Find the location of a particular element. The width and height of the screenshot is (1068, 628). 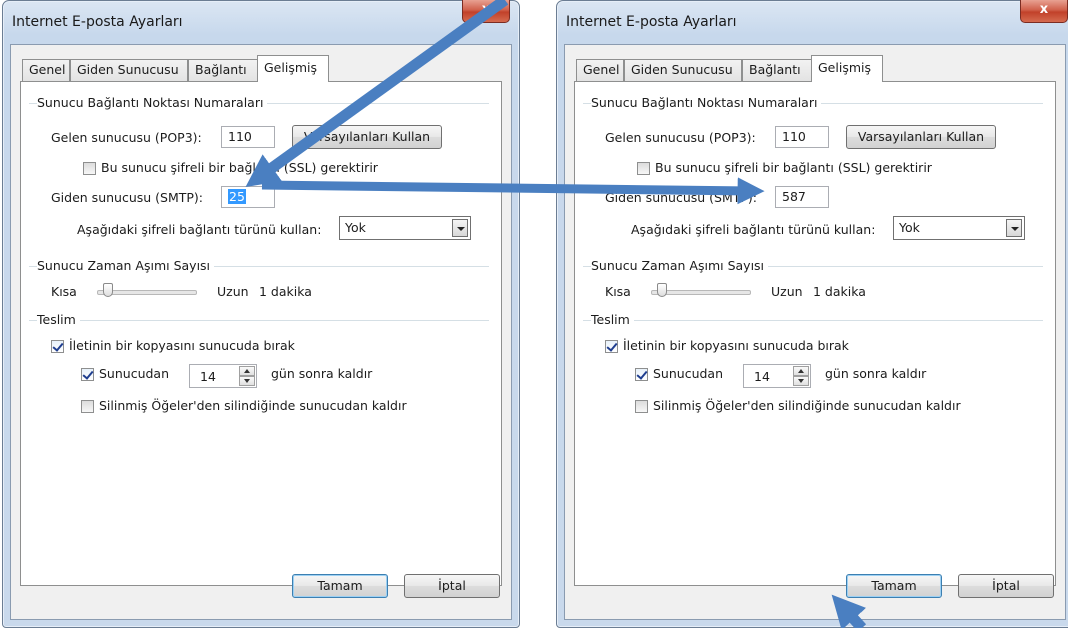

annotation-arrow-to-ok-button is located at coordinates (849, 611).